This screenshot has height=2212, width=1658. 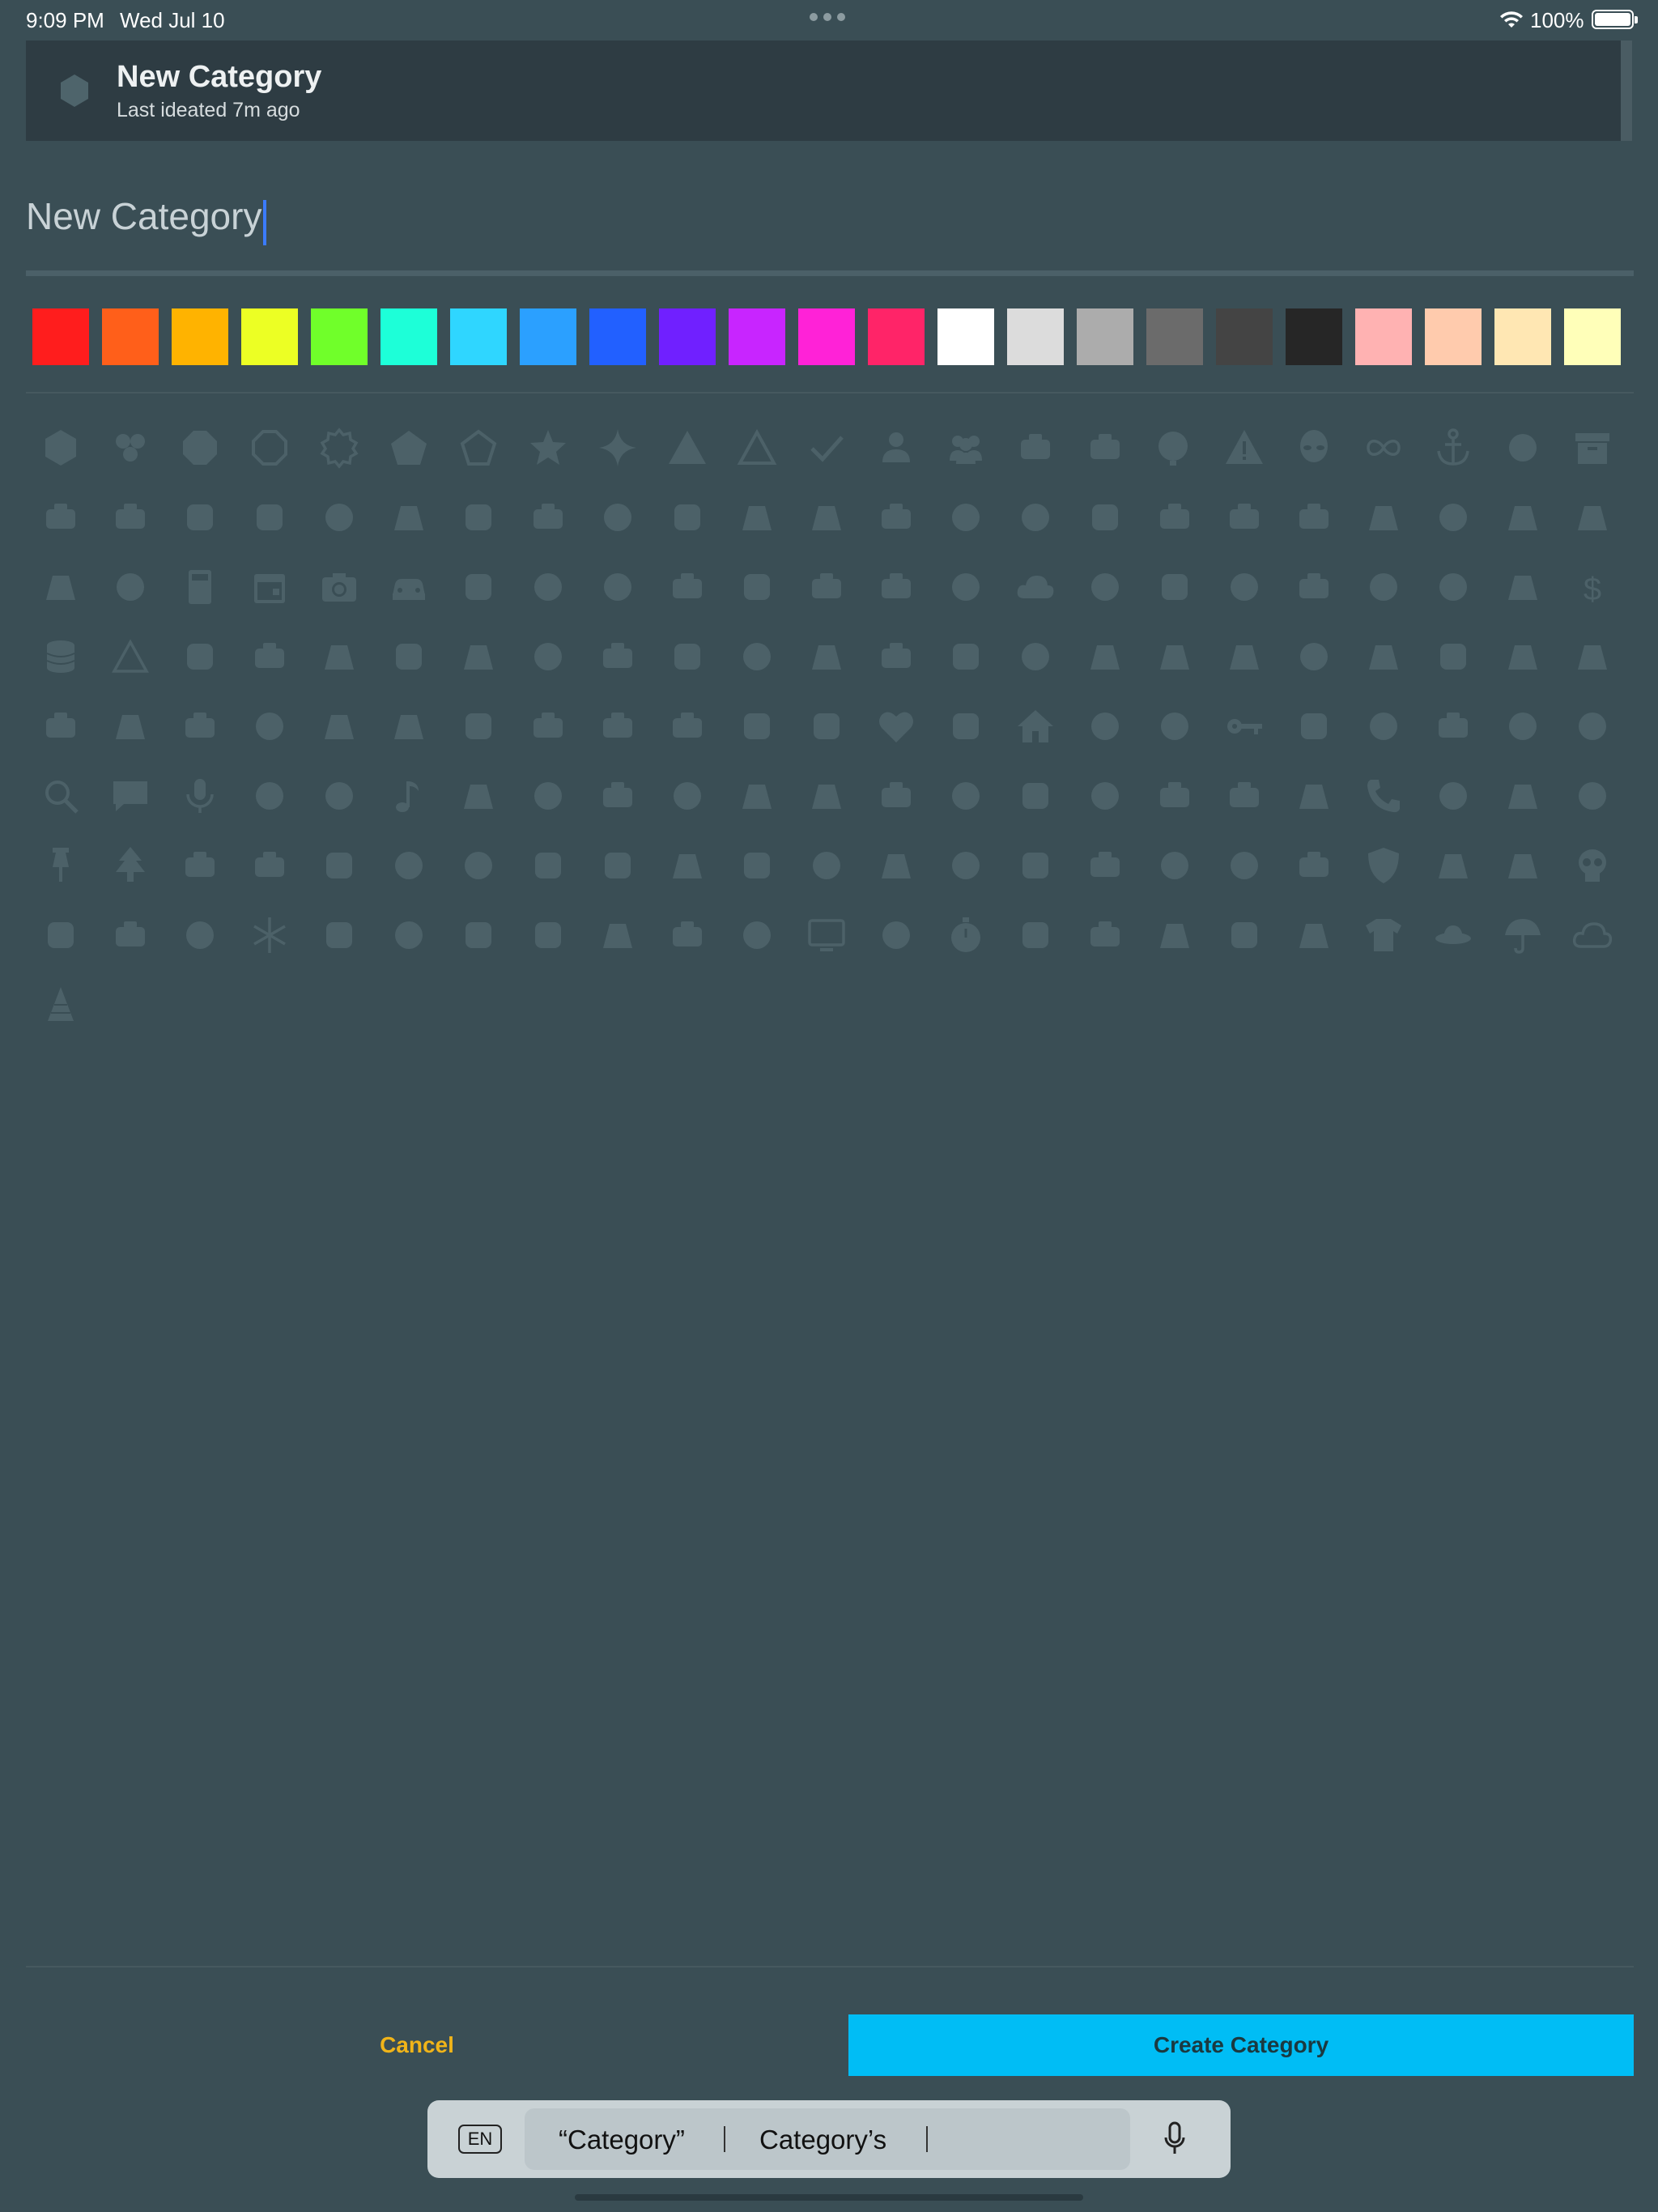 I want to click on cupcake-icon, so click(x=1522, y=587).